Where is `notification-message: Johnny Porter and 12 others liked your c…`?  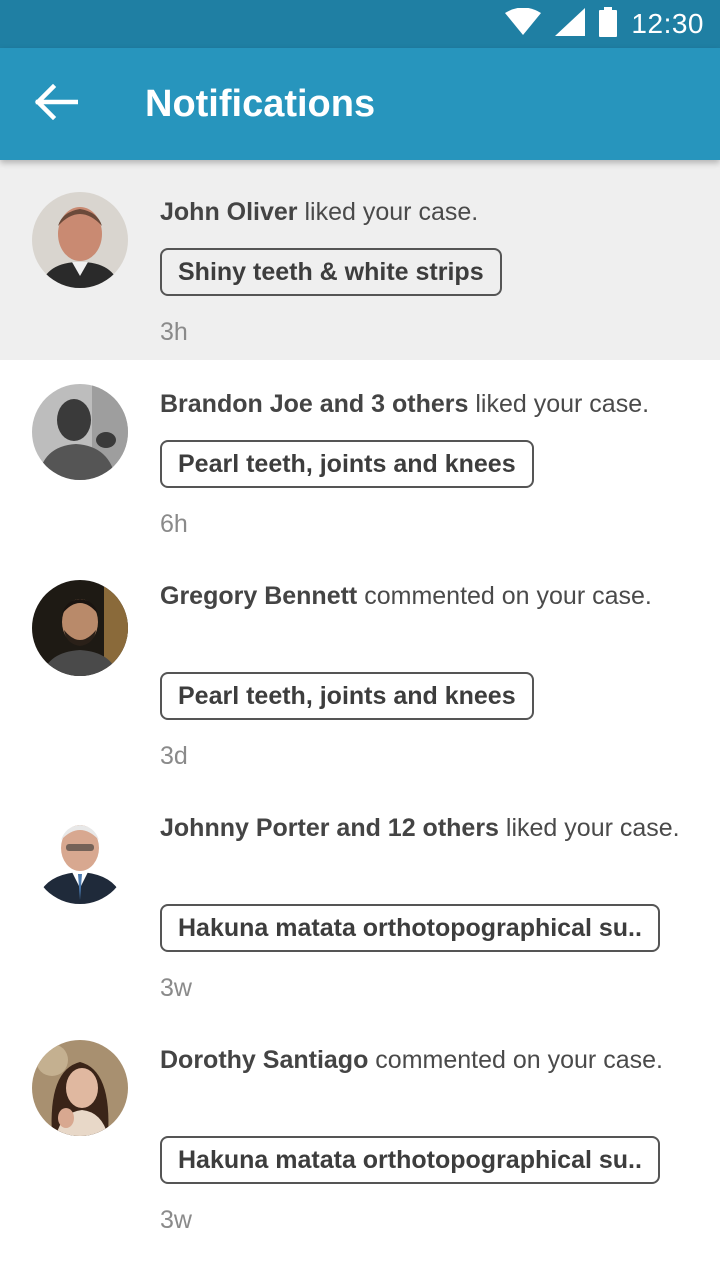
notification-message: Johnny Porter and 12 others liked your c… is located at coordinates (425, 828).